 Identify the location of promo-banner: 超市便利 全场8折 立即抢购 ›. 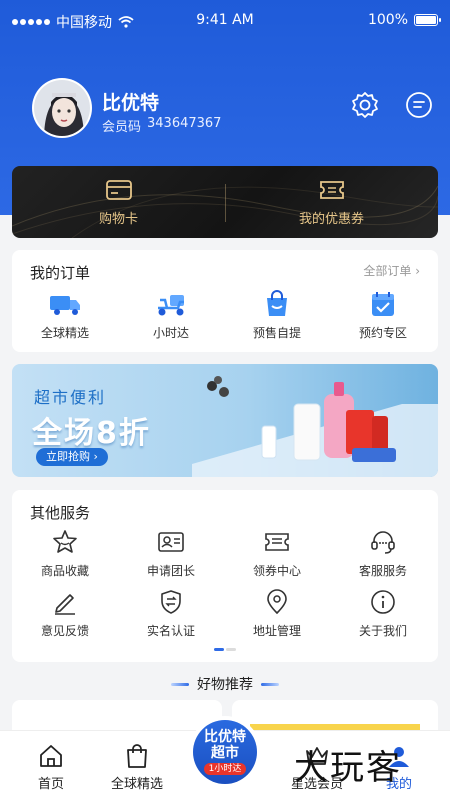
(225, 420).